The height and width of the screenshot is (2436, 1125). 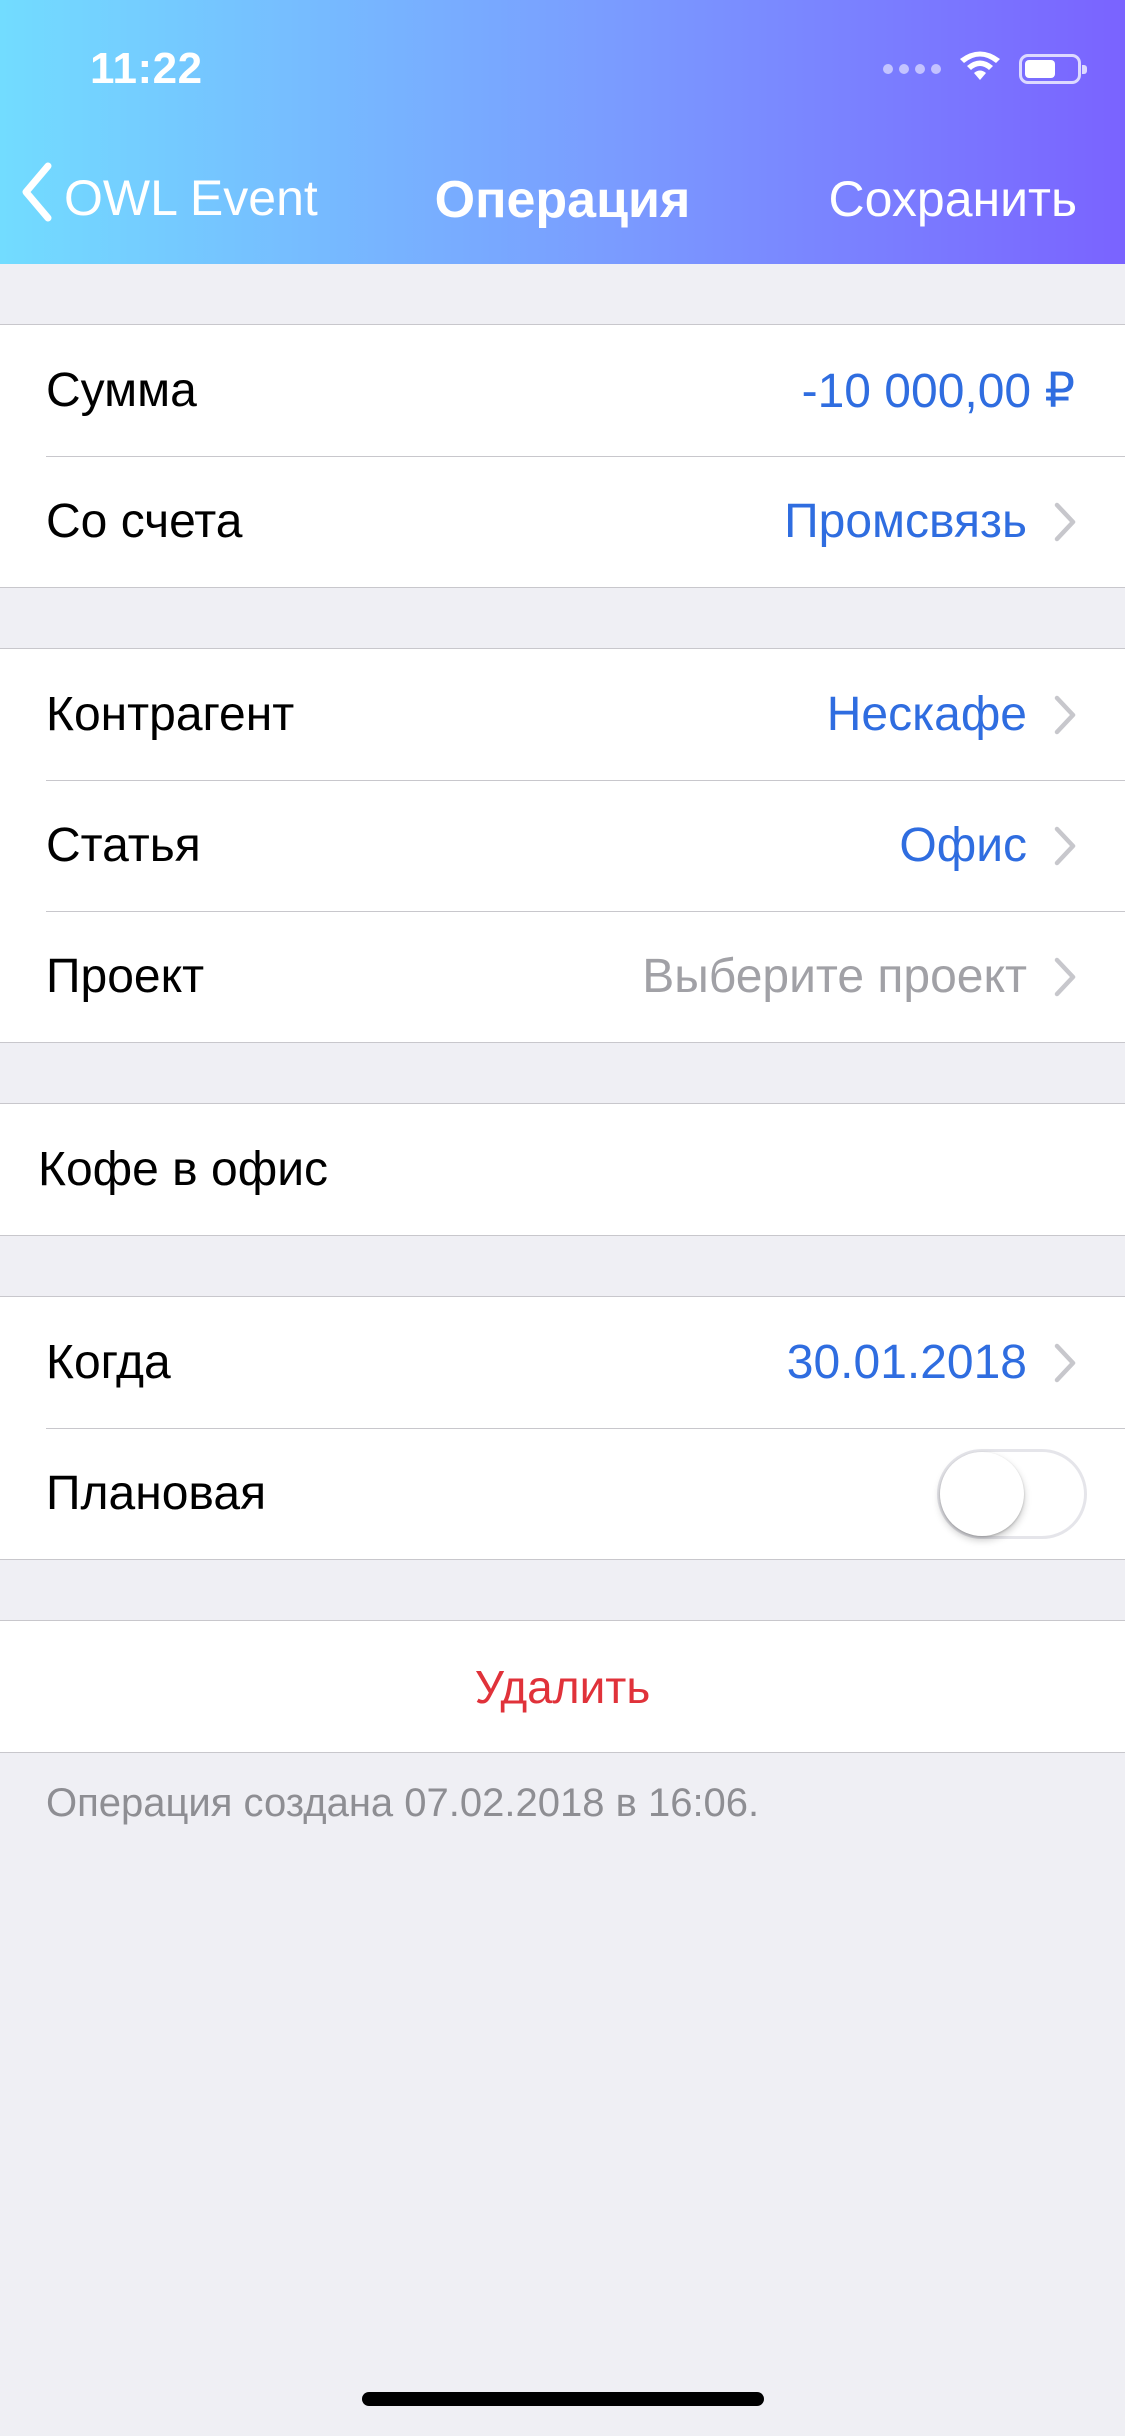 I want to click on category-value: Офис, so click(x=963, y=845).